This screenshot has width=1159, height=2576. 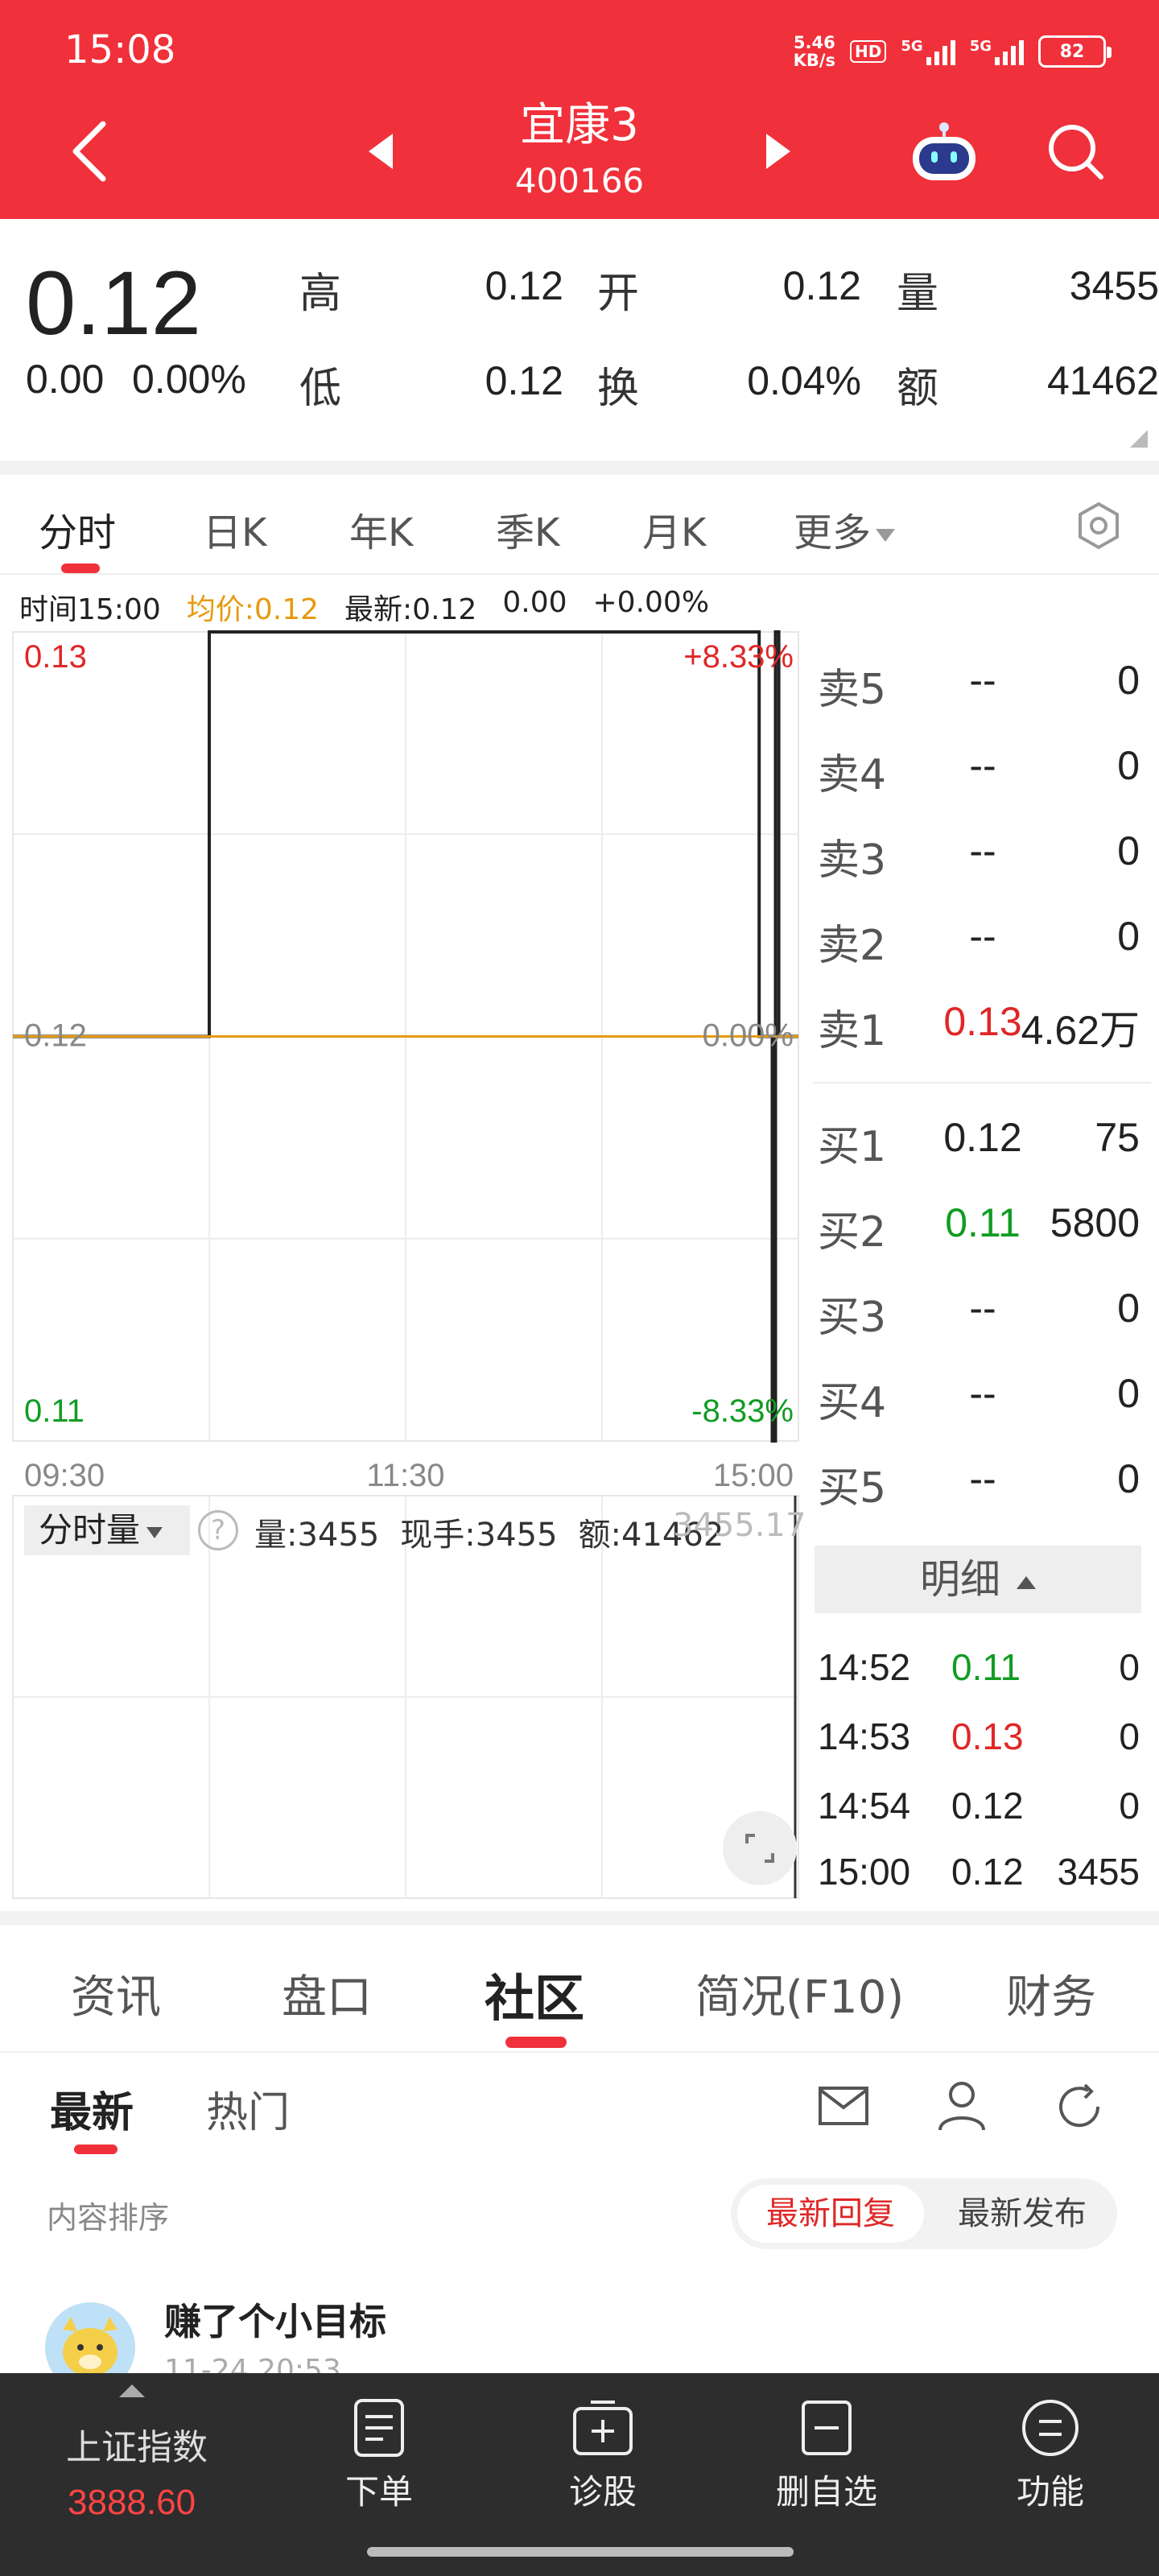 I want to click on field-label-amount: 额, so click(x=918, y=389).